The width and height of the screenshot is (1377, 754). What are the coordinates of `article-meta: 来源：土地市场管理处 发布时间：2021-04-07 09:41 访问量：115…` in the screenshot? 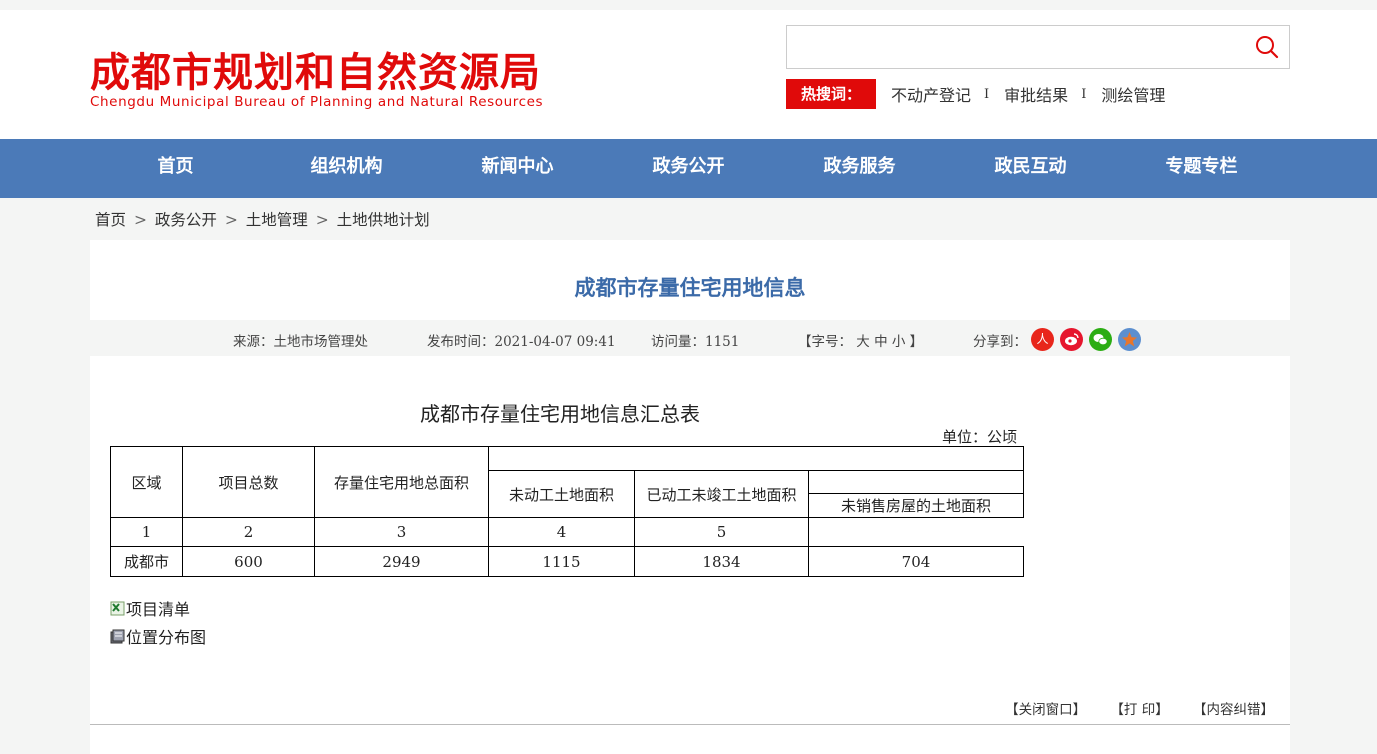 It's located at (690, 338).